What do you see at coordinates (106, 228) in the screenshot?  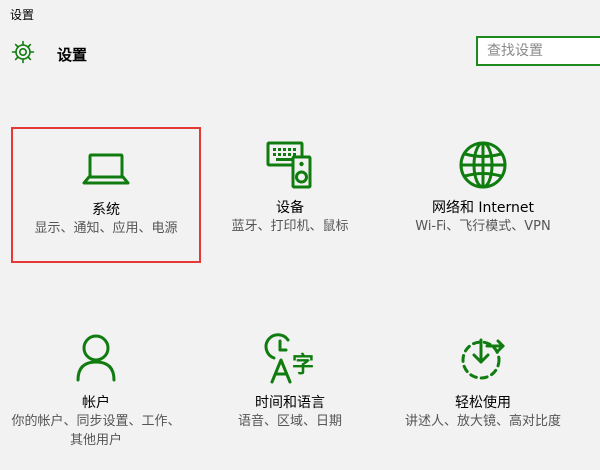 I see `tile-description: 显示、通知、应用、电源` at bounding box center [106, 228].